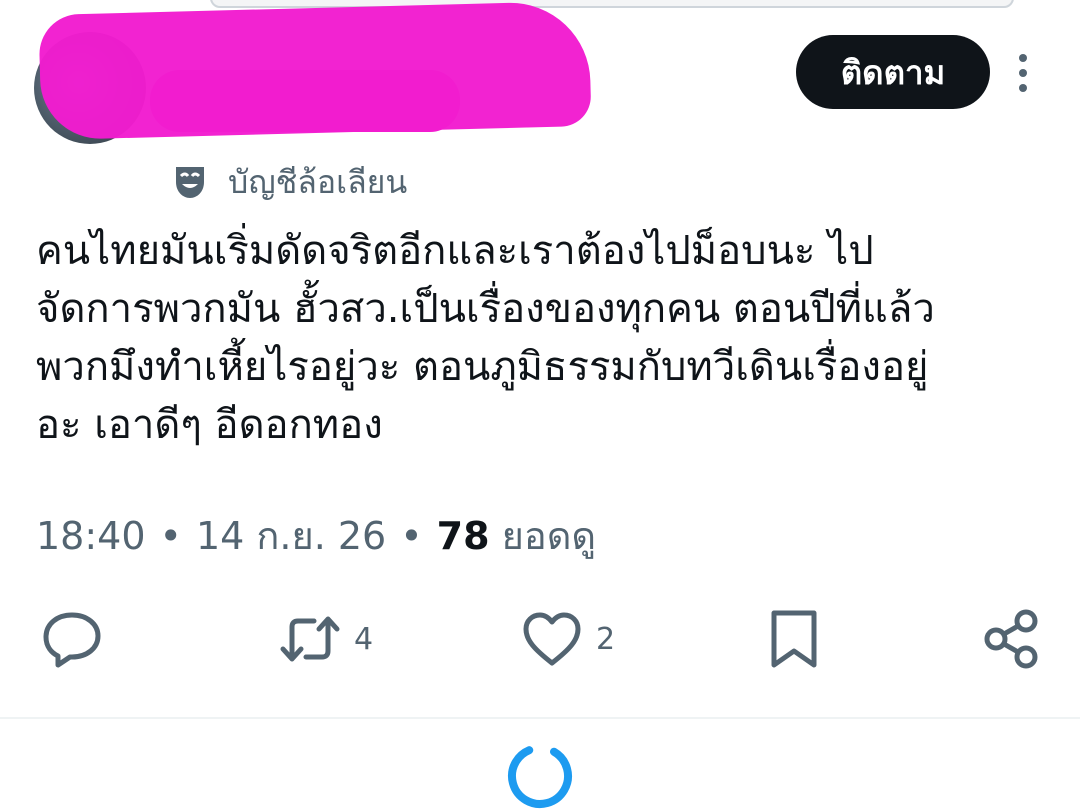  I want to click on divider, so click(540, 718).